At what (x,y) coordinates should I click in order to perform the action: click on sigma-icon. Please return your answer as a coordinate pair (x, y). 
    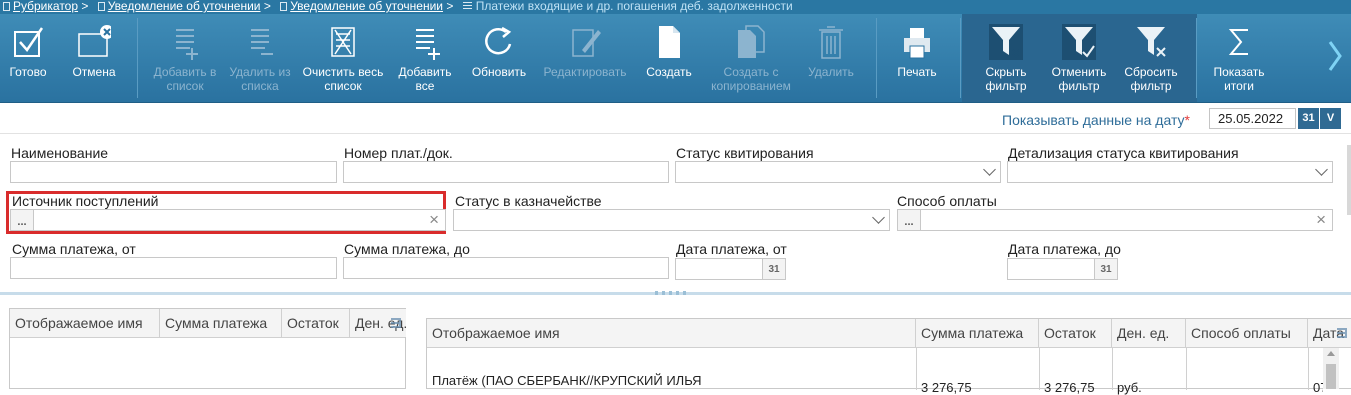
    Looking at the image, I should click on (1238, 42).